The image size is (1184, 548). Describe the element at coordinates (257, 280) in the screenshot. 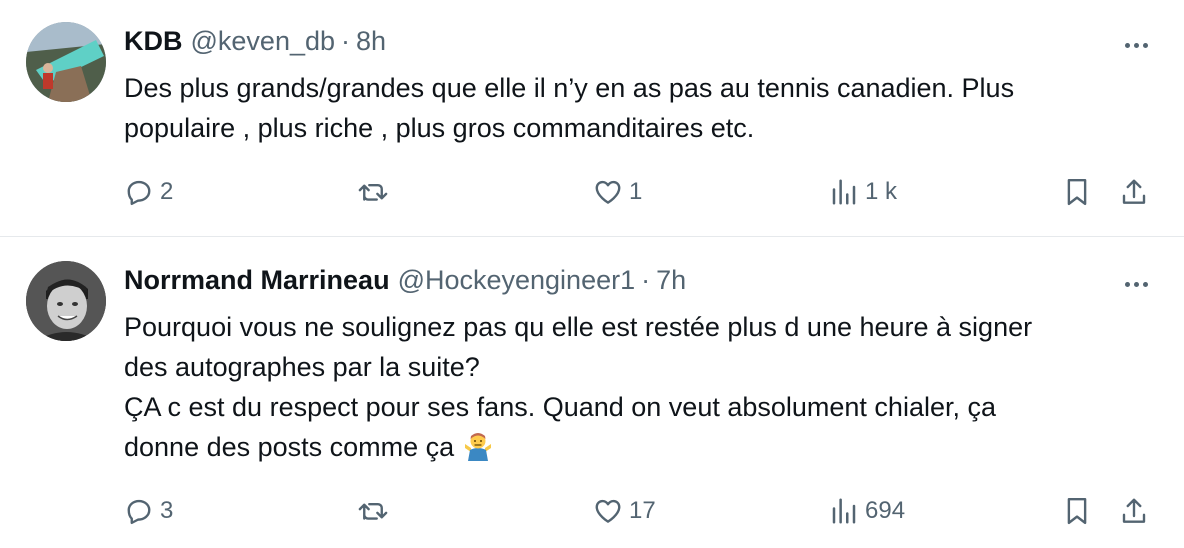

I see `author-name: Norrmand Marrineau` at that location.